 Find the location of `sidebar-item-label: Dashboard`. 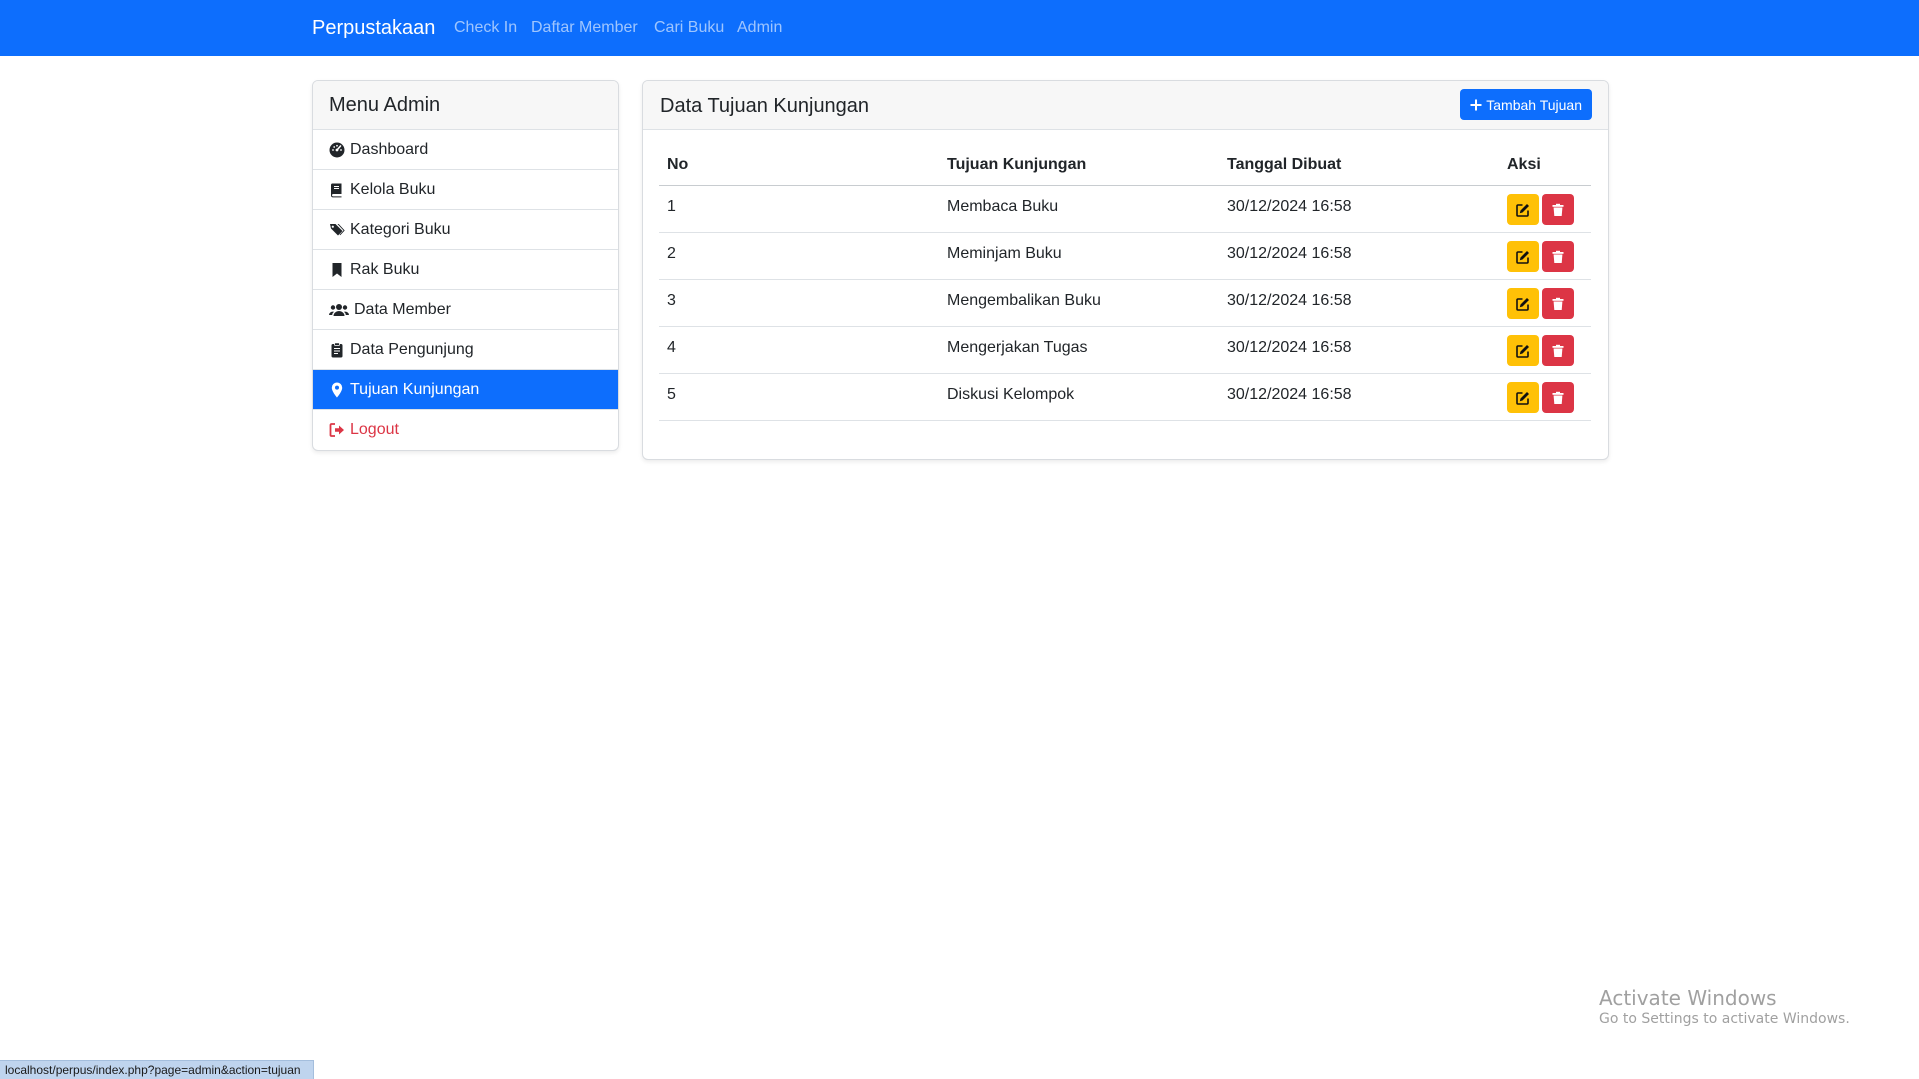

sidebar-item-label: Dashboard is located at coordinates (389, 149).